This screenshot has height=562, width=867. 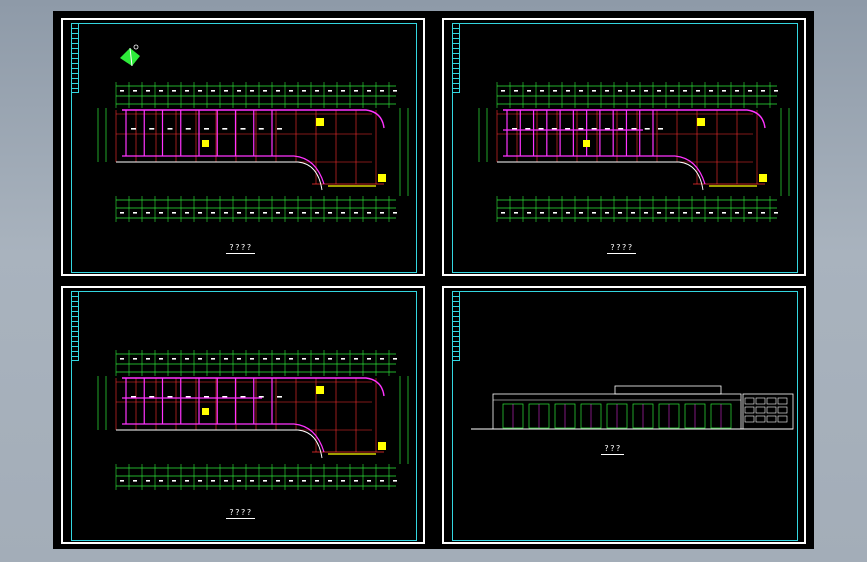 What do you see at coordinates (241, 248) in the screenshot?
I see `plan-caption: ????` at bounding box center [241, 248].